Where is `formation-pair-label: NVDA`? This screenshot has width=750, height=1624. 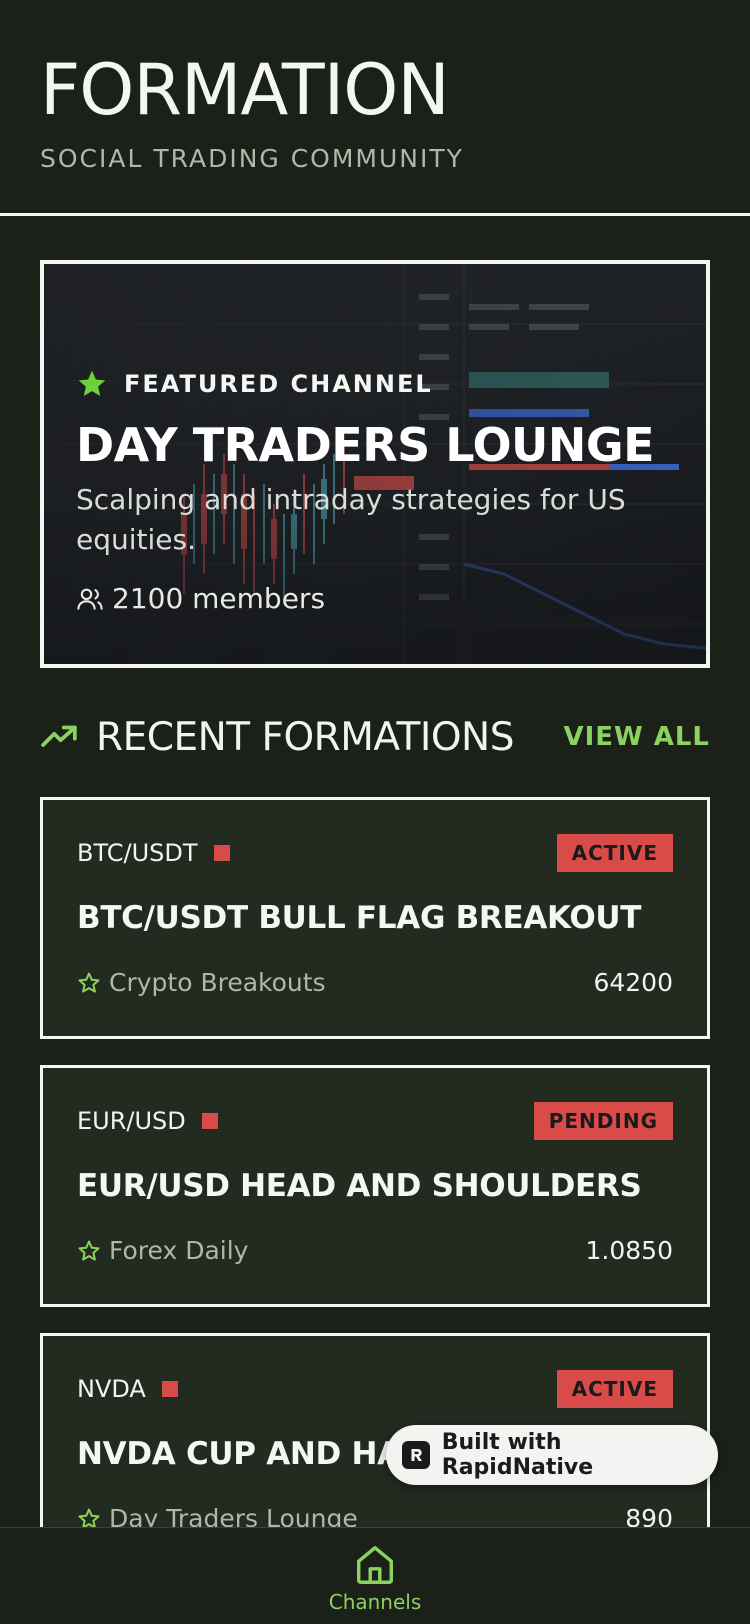
formation-pair-label: NVDA is located at coordinates (111, 1389).